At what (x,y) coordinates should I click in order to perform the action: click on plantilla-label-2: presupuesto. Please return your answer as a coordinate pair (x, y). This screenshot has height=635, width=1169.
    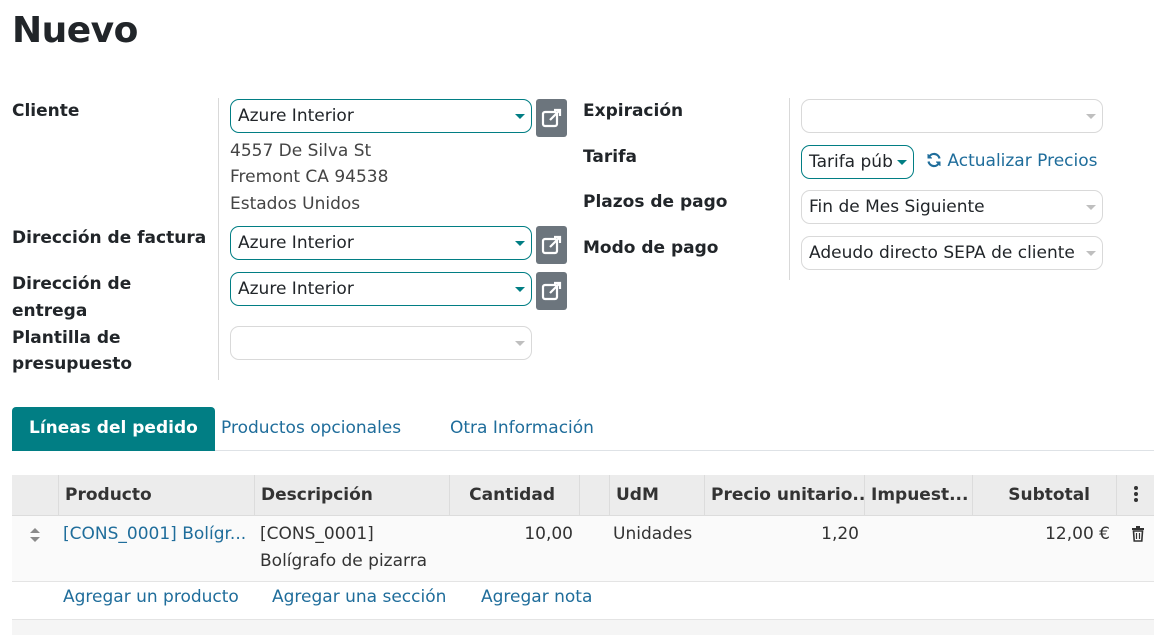
    Looking at the image, I should click on (72, 364).